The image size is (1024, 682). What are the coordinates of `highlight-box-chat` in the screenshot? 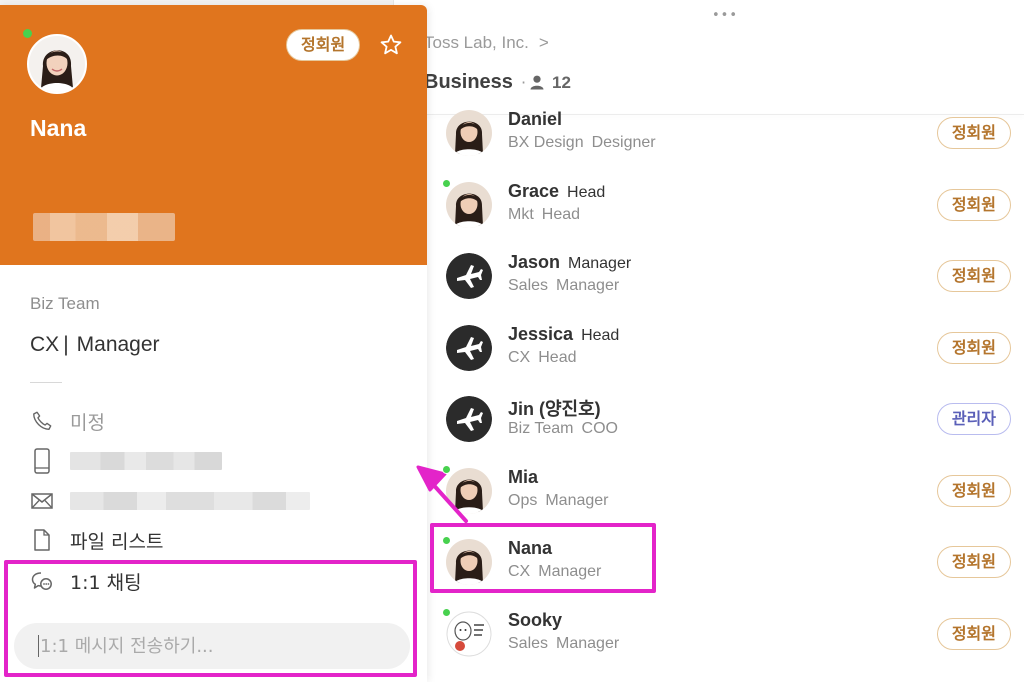 It's located at (210, 618).